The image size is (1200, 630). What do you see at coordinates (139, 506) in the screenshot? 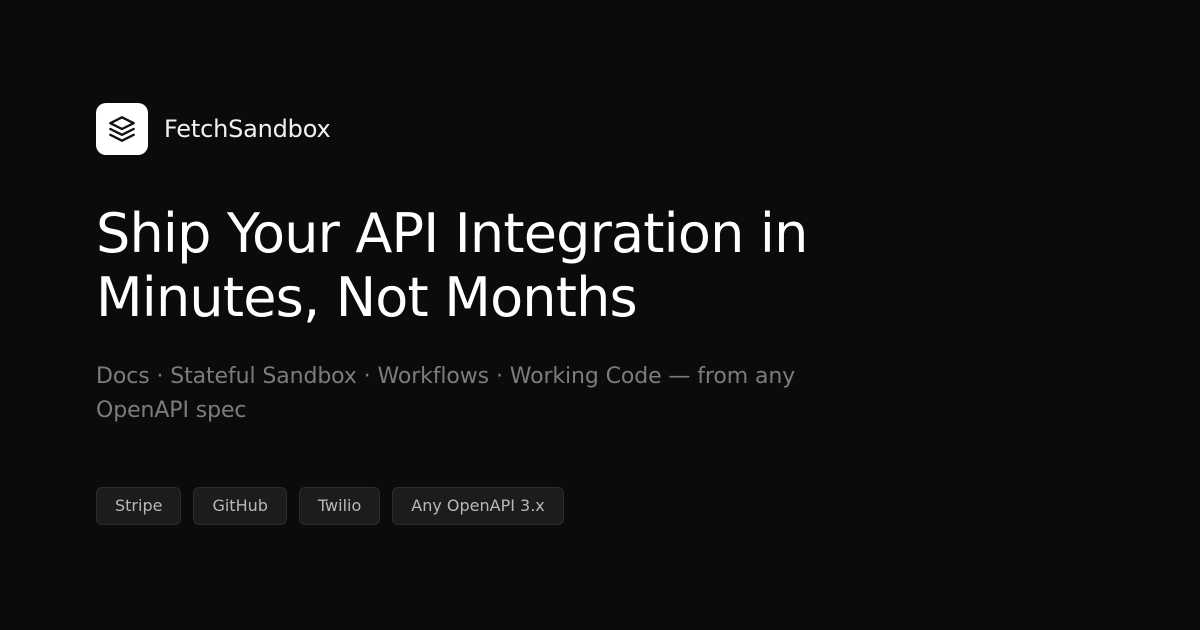
I see `chip-stripe: Stripe` at bounding box center [139, 506].